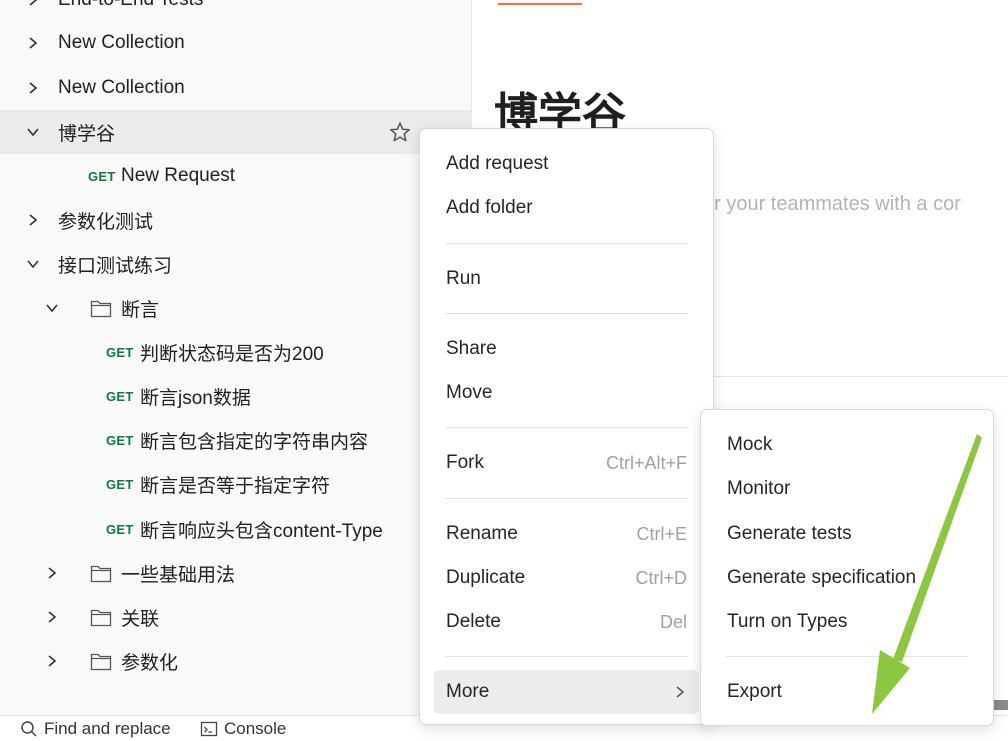 The width and height of the screenshot is (1008, 741). What do you see at coordinates (566, 208) in the screenshot?
I see `menu-item-add-folder: Add folder` at bounding box center [566, 208].